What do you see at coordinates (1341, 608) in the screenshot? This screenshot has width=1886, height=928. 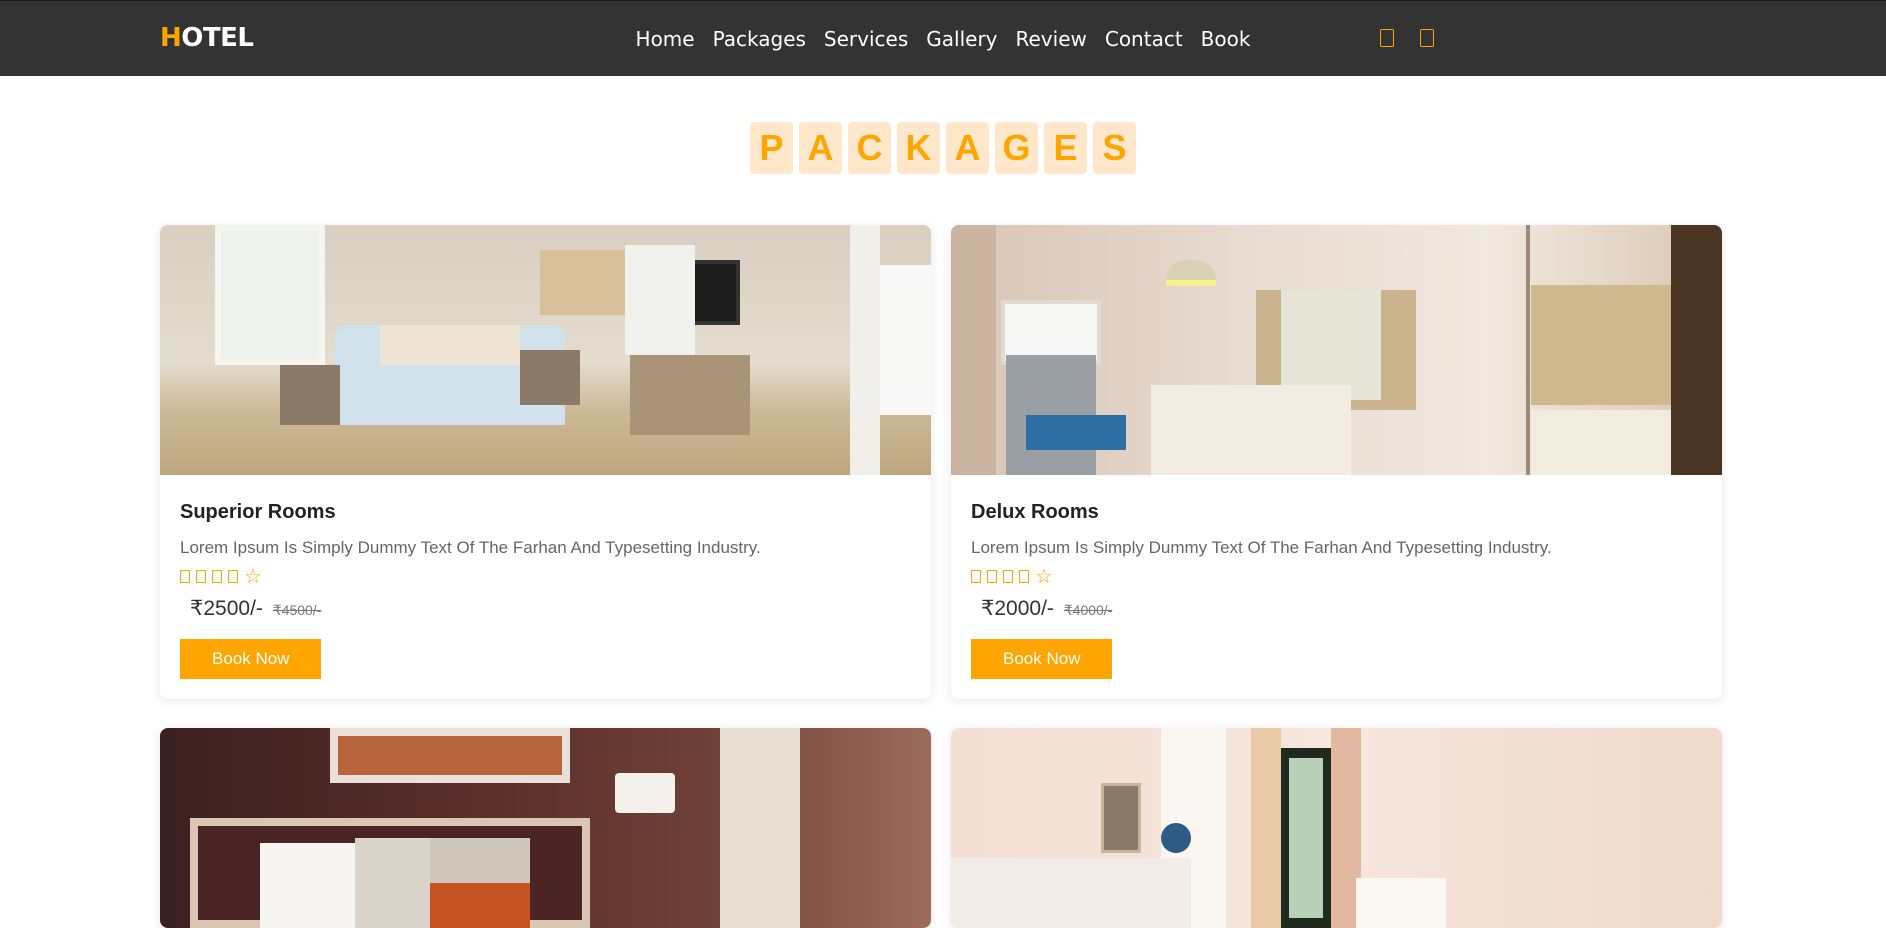 I see `price: ₹2000/- ₹4000/-` at bounding box center [1341, 608].